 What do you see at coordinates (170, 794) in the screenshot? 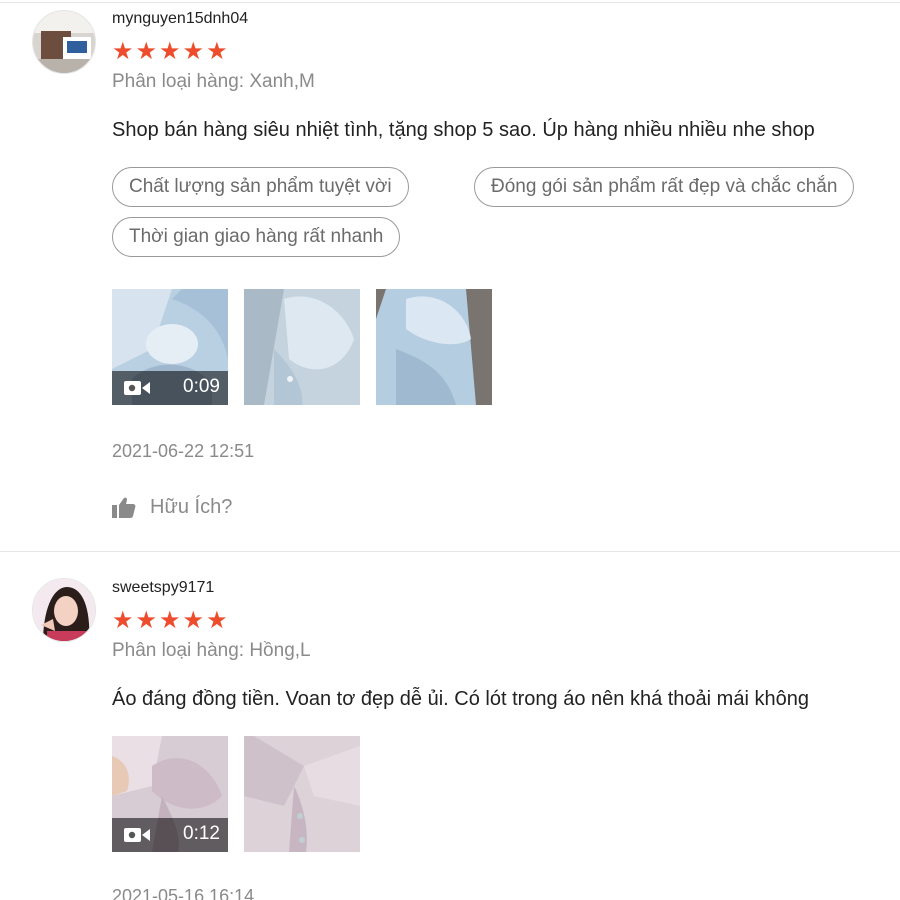
I see `review-video-thumbnail: 0:12` at bounding box center [170, 794].